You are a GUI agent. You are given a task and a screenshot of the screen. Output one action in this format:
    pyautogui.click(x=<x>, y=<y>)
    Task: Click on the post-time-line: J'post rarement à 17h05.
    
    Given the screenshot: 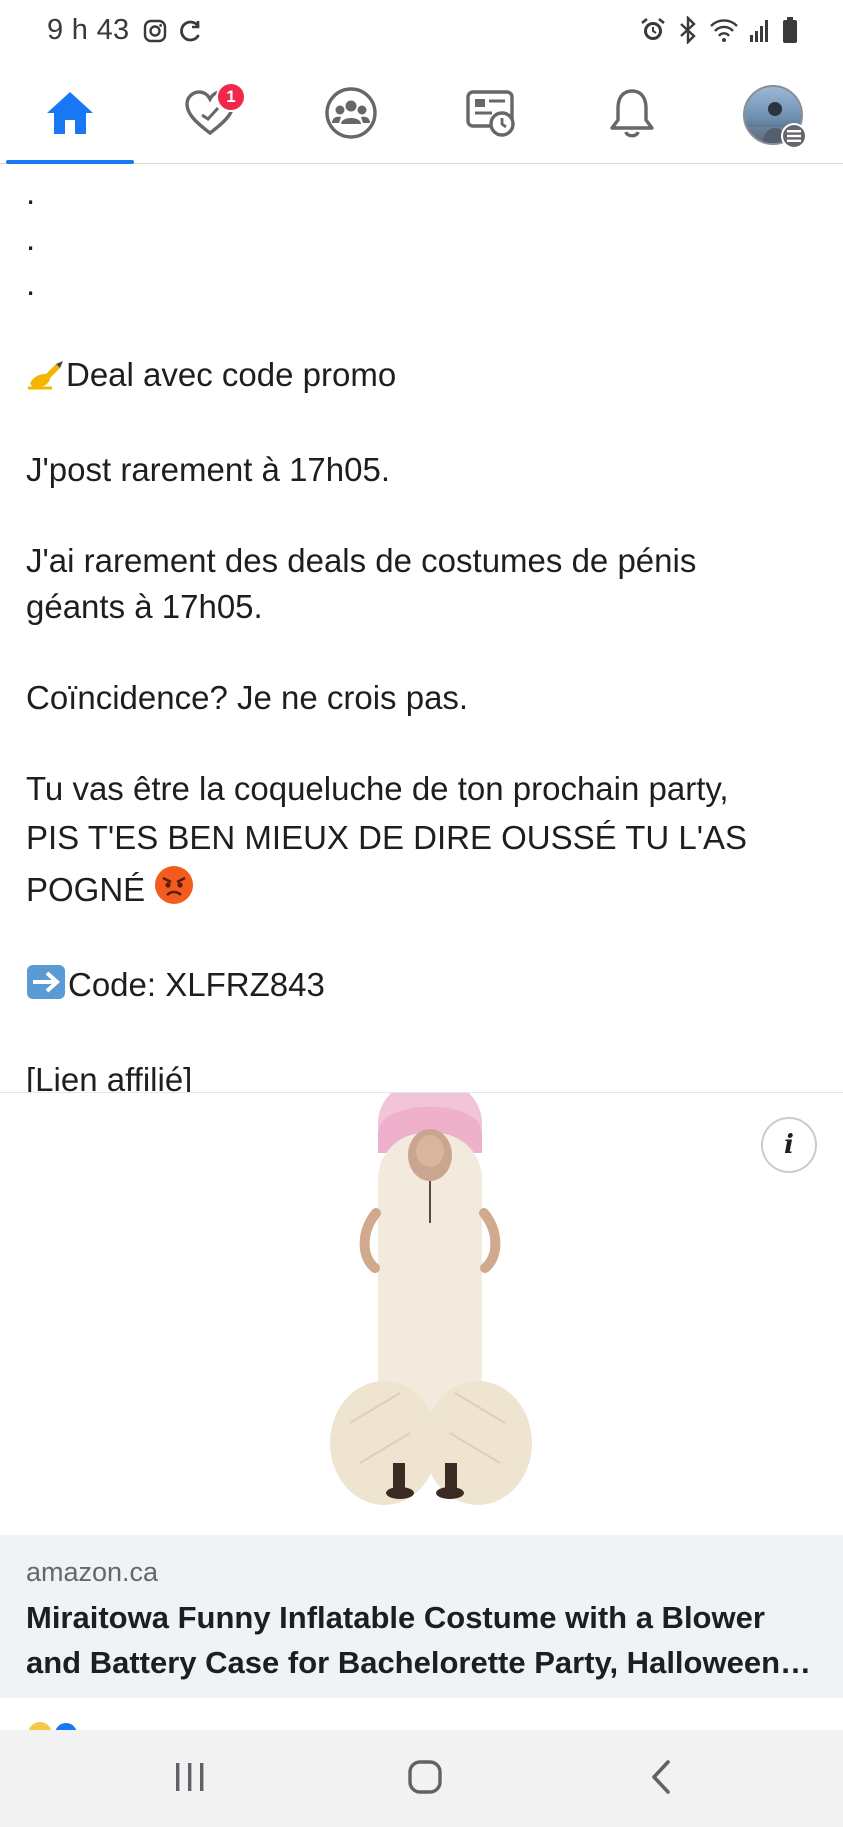 What is the action you would take?
    pyautogui.click(x=208, y=469)
    